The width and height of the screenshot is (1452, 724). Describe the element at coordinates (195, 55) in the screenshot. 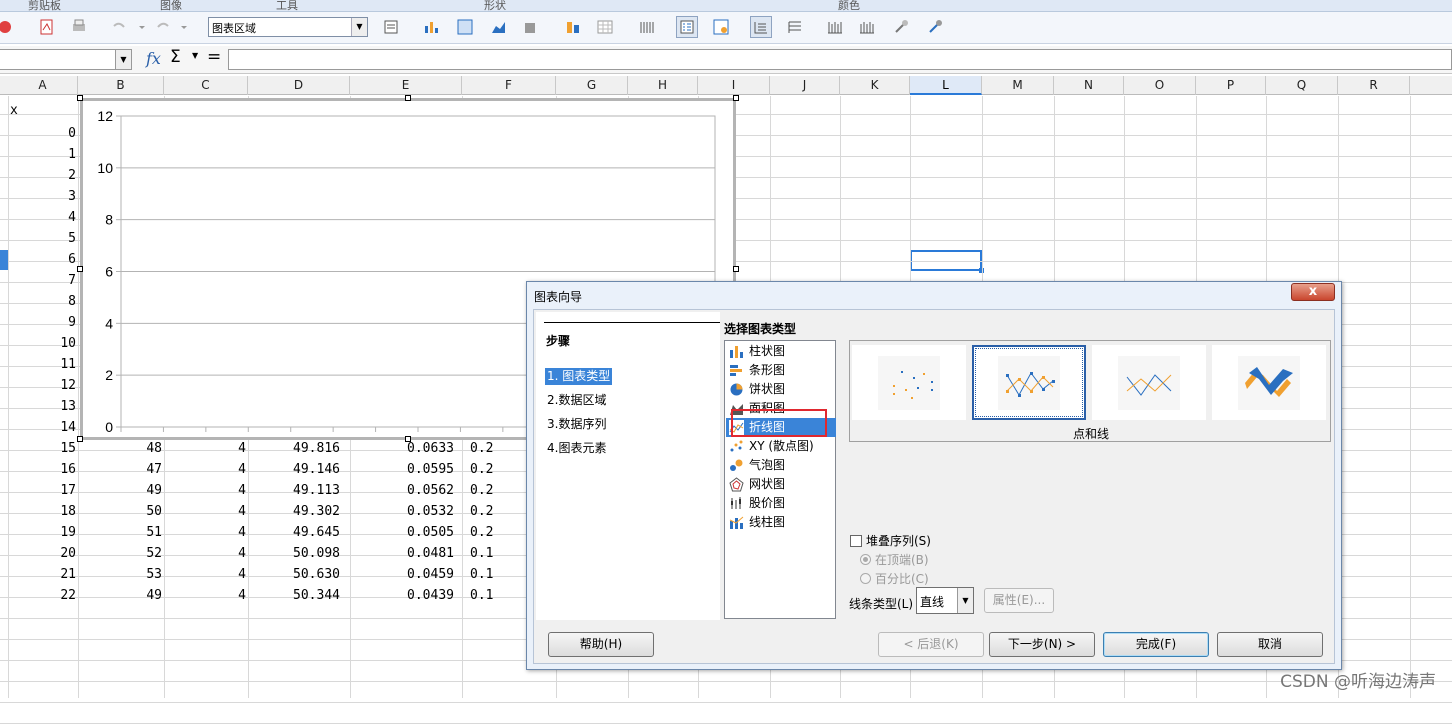

I see `sum-dropdown-icon: ▼` at that location.